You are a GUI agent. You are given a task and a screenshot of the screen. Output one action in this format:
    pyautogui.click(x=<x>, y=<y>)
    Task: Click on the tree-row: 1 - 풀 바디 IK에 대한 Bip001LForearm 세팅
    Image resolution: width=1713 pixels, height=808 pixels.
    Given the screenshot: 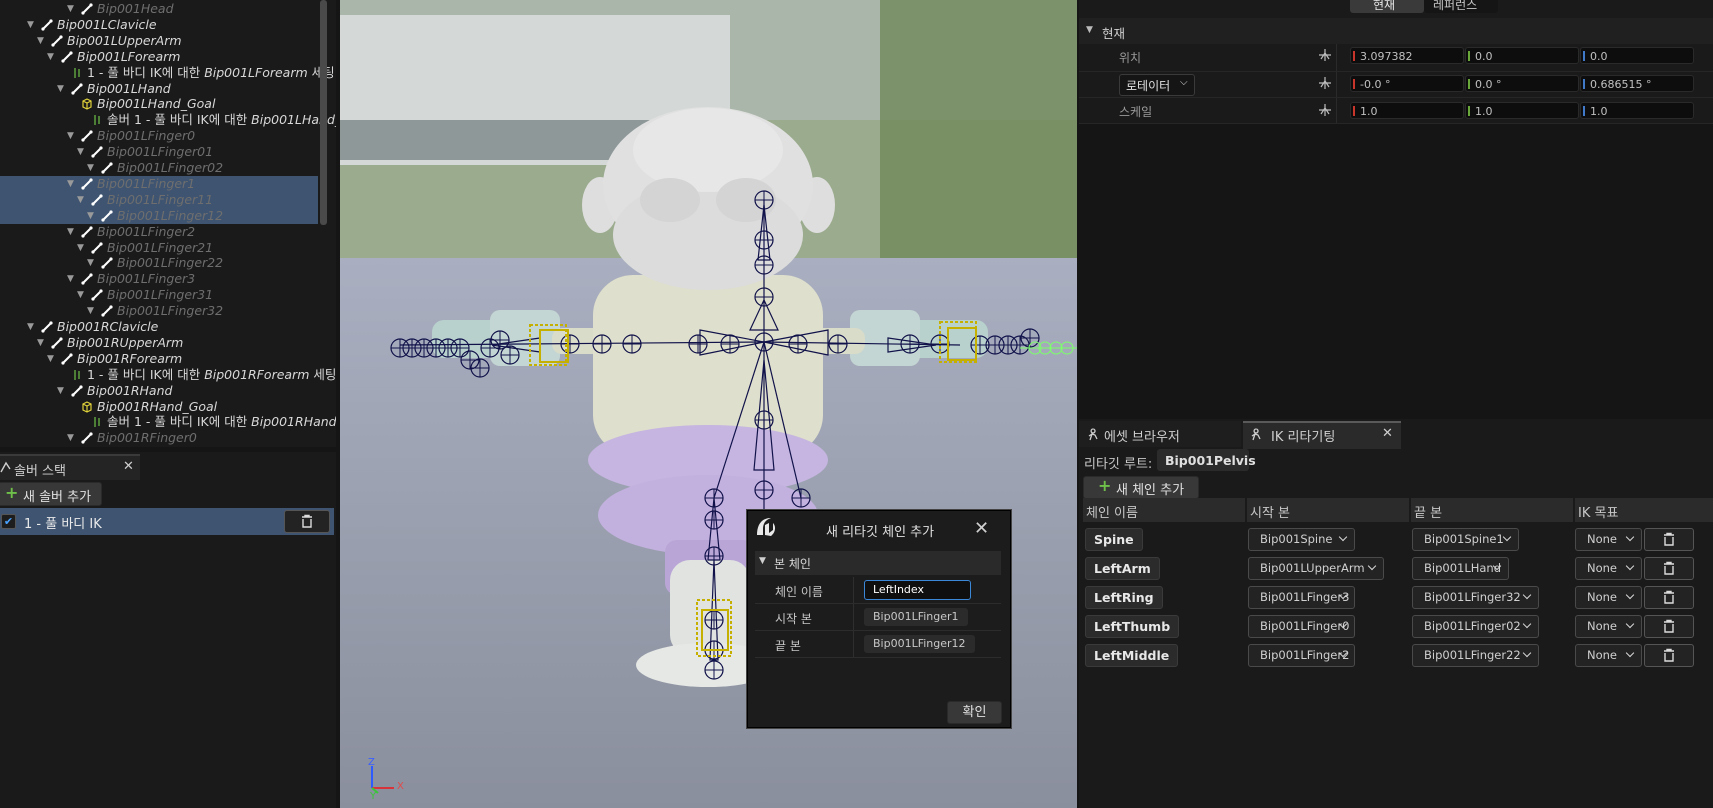 What is the action you would take?
    pyautogui.click(x=167, y=73)
    